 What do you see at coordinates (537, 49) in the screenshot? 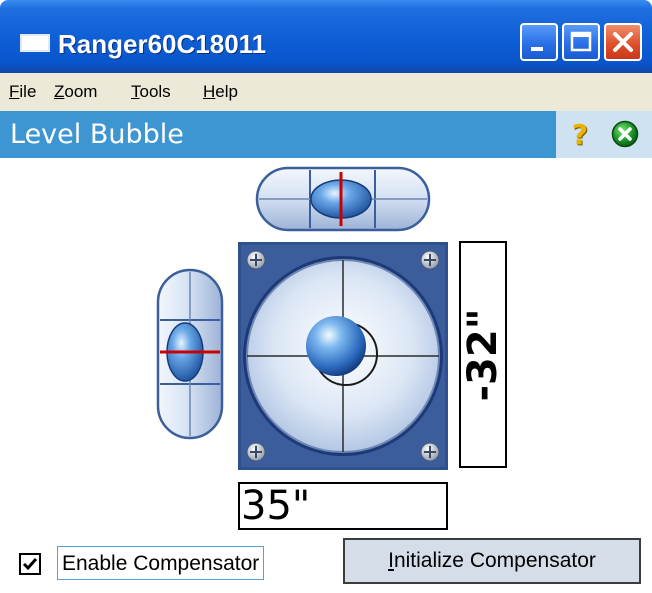
I see `minimize-icon` at bounding box center [537, 49].